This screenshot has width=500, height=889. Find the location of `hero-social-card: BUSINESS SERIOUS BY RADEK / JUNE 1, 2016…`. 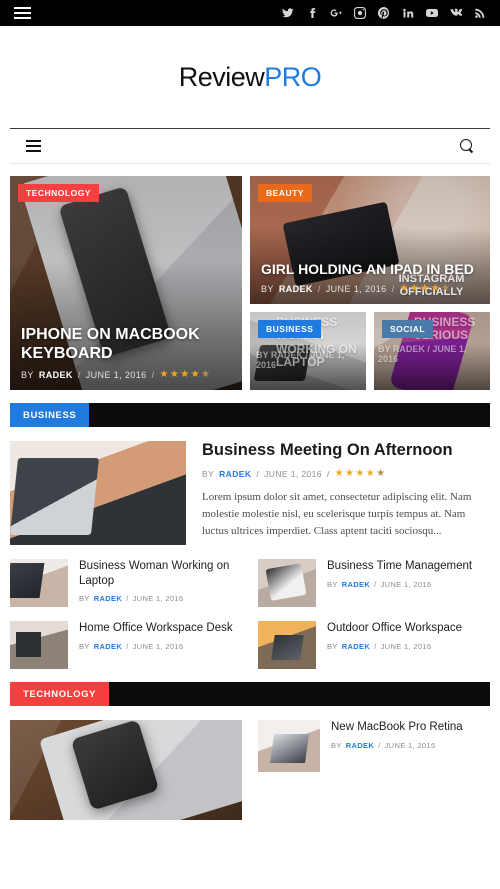

hero-social-card: BUSINESS SERIOUS BY RADEK / JUNE 1, 2016… is located at coordinates (432, 351).